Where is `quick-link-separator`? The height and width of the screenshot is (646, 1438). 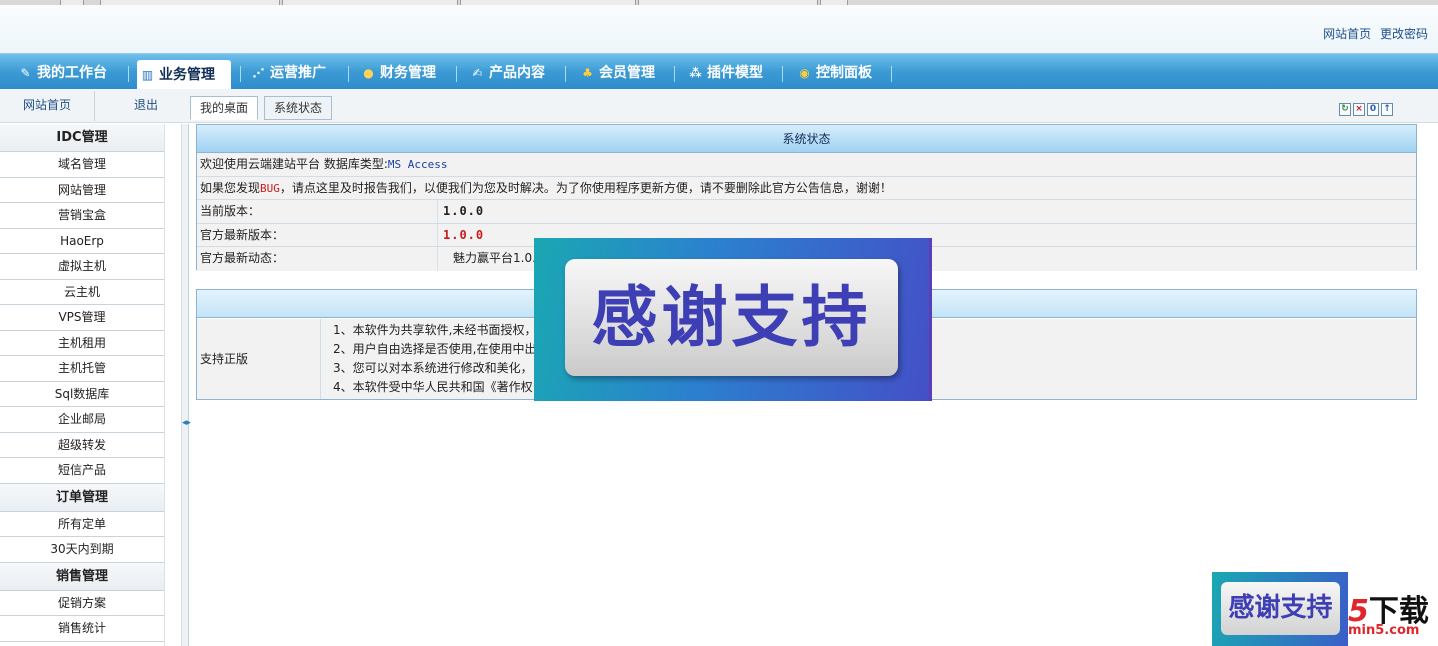 quick-link-separator is located at coordinates (94, 106).